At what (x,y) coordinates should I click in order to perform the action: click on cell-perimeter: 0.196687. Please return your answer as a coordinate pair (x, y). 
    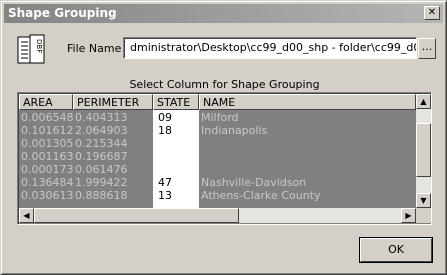
    Looking at the image, I should click on (101, 156).